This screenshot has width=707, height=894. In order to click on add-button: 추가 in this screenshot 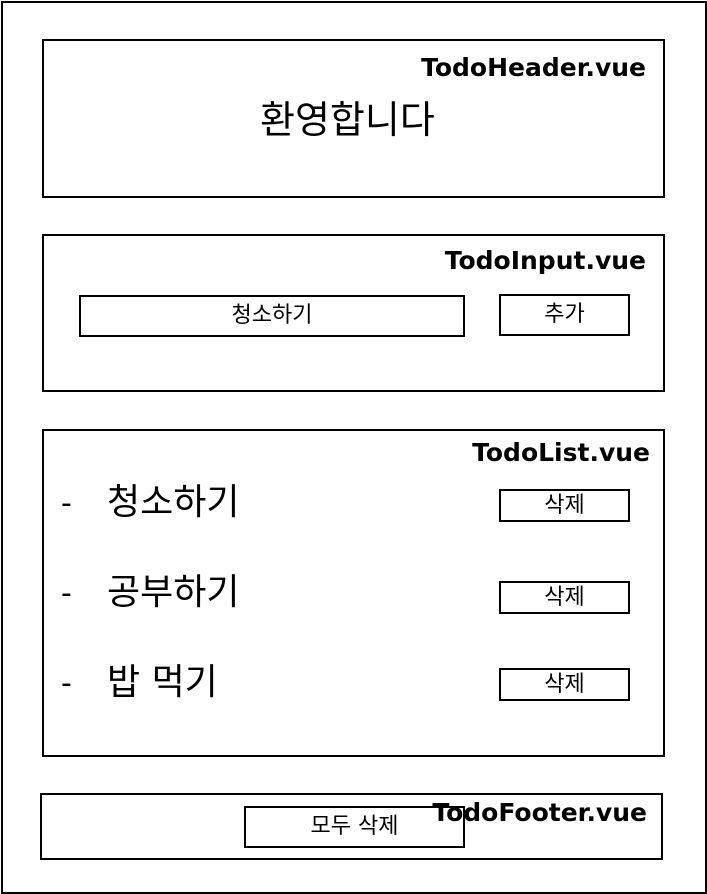, I will do `click(564, 315)`.